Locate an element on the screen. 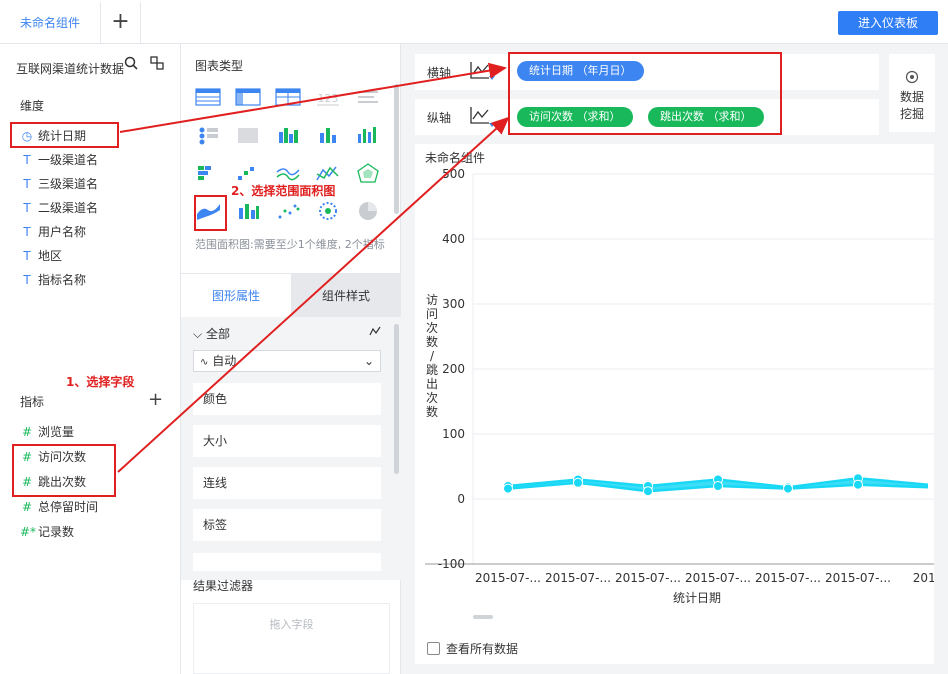 The width and height of the screenshot is (948, 674). svg-text: 123 is located at coordinates (328, 98).